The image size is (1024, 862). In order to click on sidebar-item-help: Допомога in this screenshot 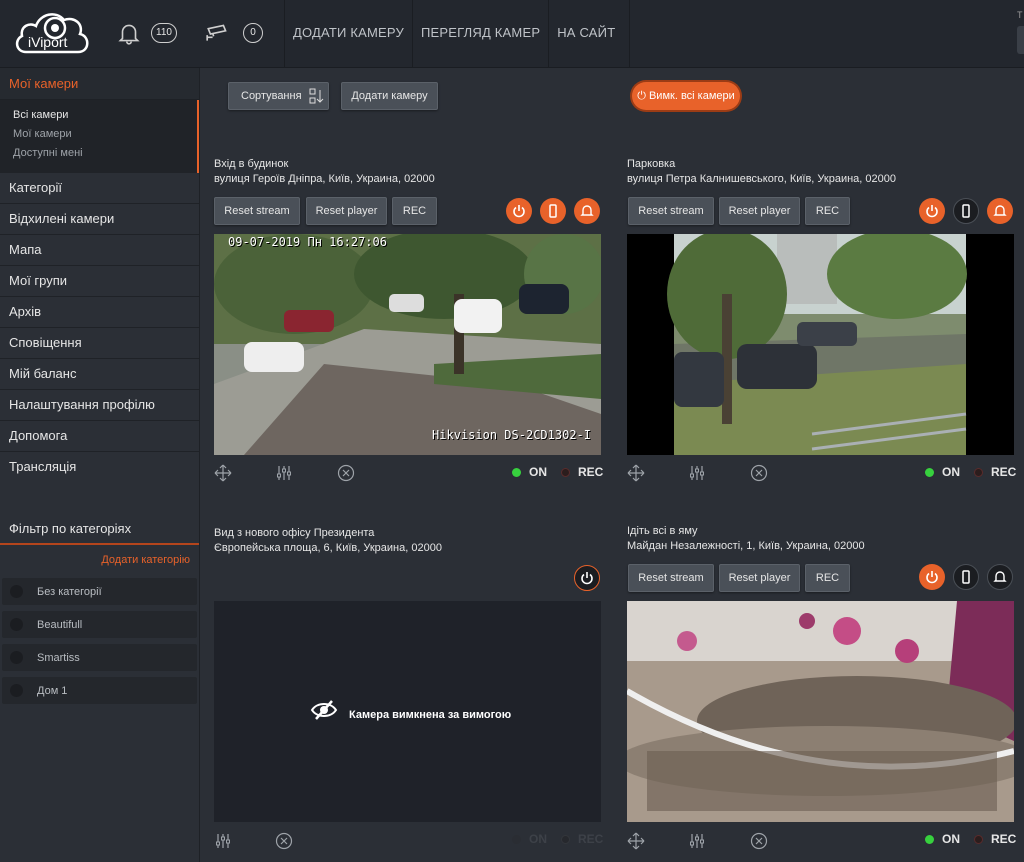, I will do `click(99, 436)`.